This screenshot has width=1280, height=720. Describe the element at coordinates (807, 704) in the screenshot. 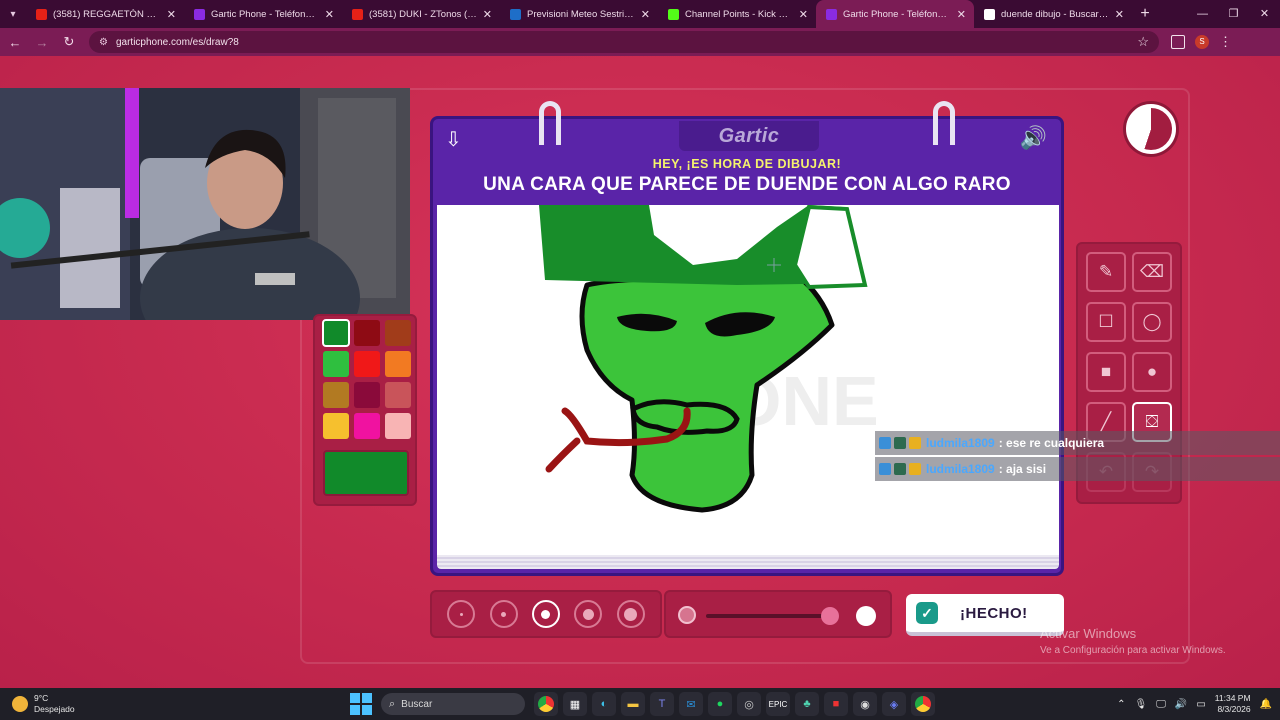

I see `app-taskbar-icon: ♣` at that location.